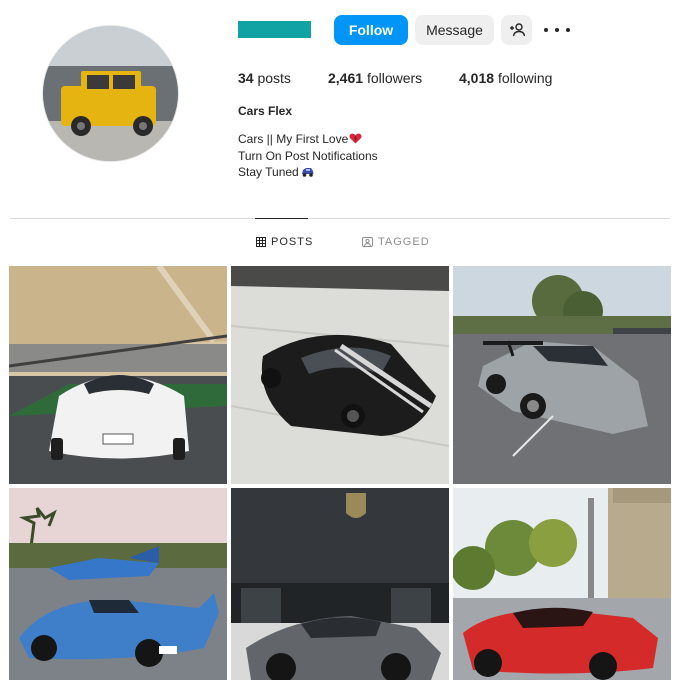  I want to click on add-user-button, so click(516, 30).